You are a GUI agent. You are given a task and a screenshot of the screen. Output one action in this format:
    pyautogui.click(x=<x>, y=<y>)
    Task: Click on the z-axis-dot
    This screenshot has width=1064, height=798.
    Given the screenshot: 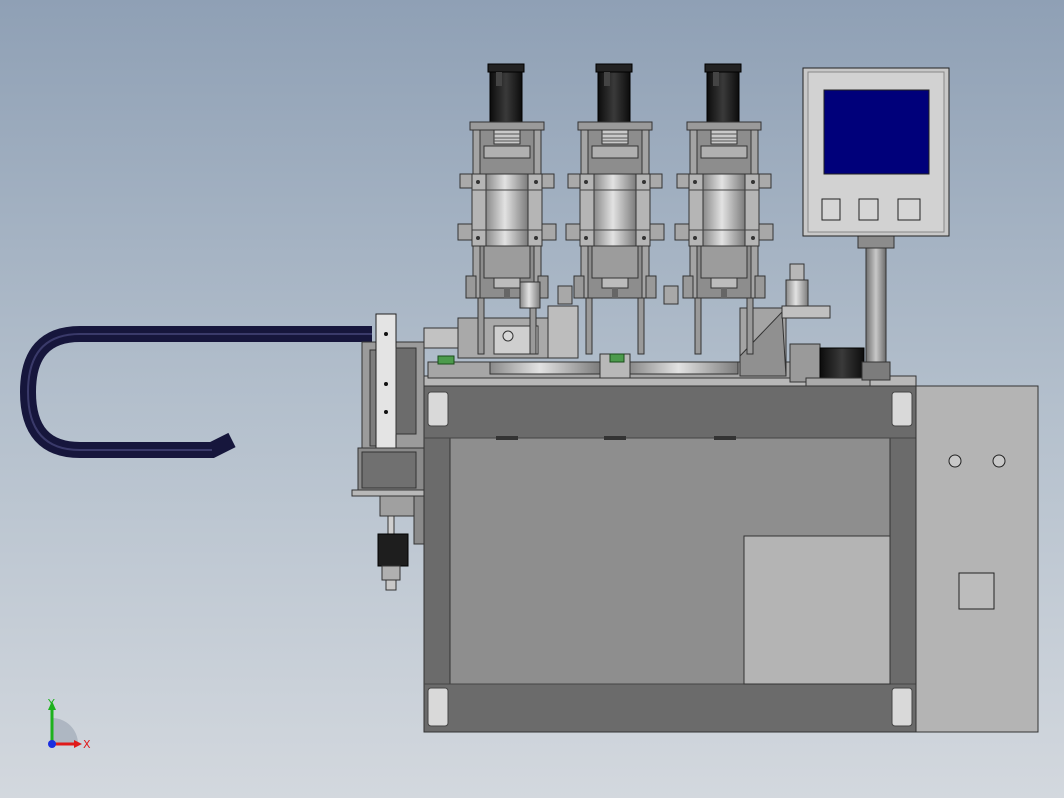 What is the action you would take?
    pyautogui.click(x=52, y=744)
    